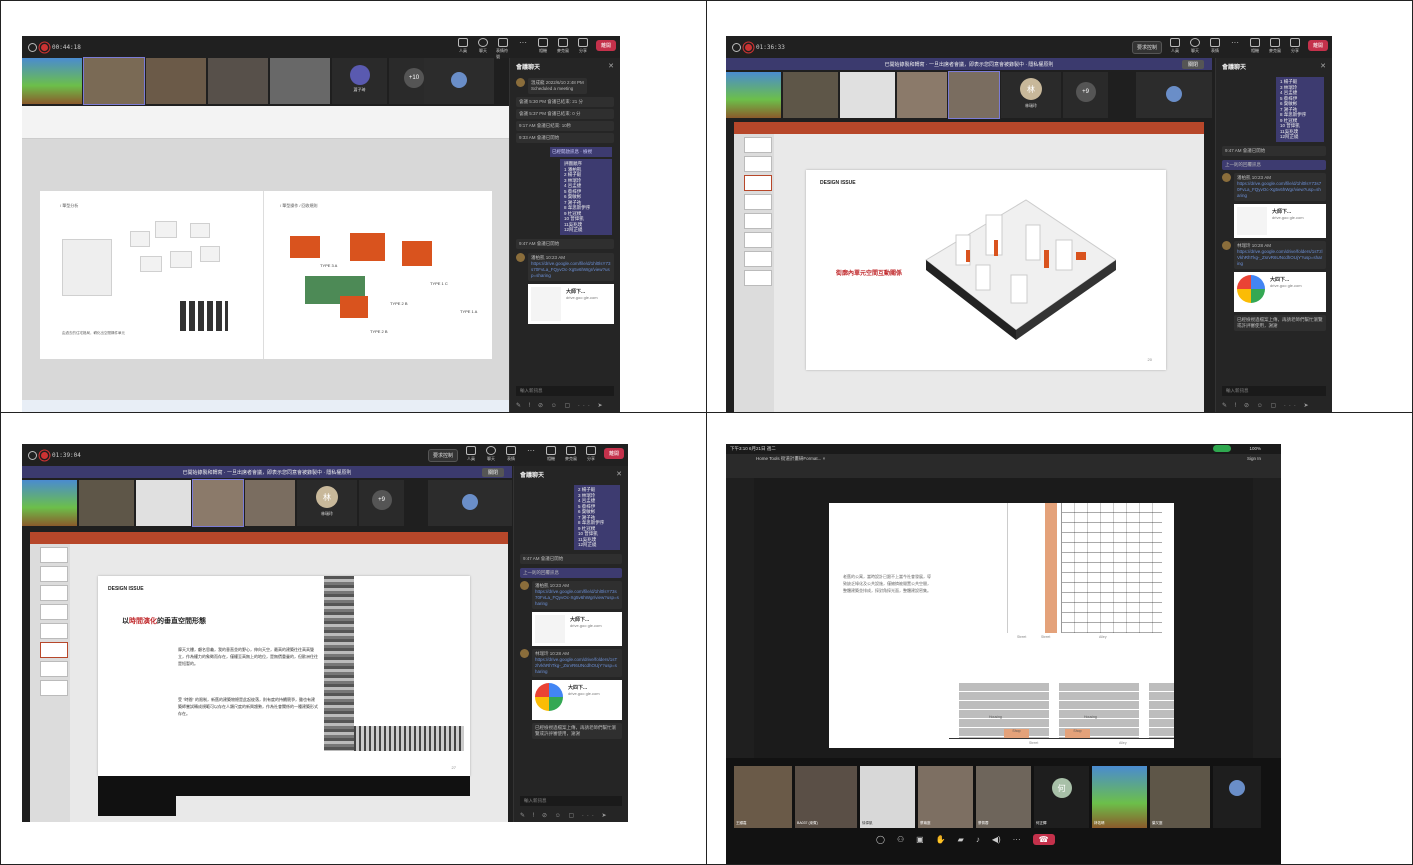 This screenshot has width=1413, height=865. What do you see at coordinates (996, 839) in the screenshot?
I see `speaker-icon: ◀)` at bounding box center [996, 839].